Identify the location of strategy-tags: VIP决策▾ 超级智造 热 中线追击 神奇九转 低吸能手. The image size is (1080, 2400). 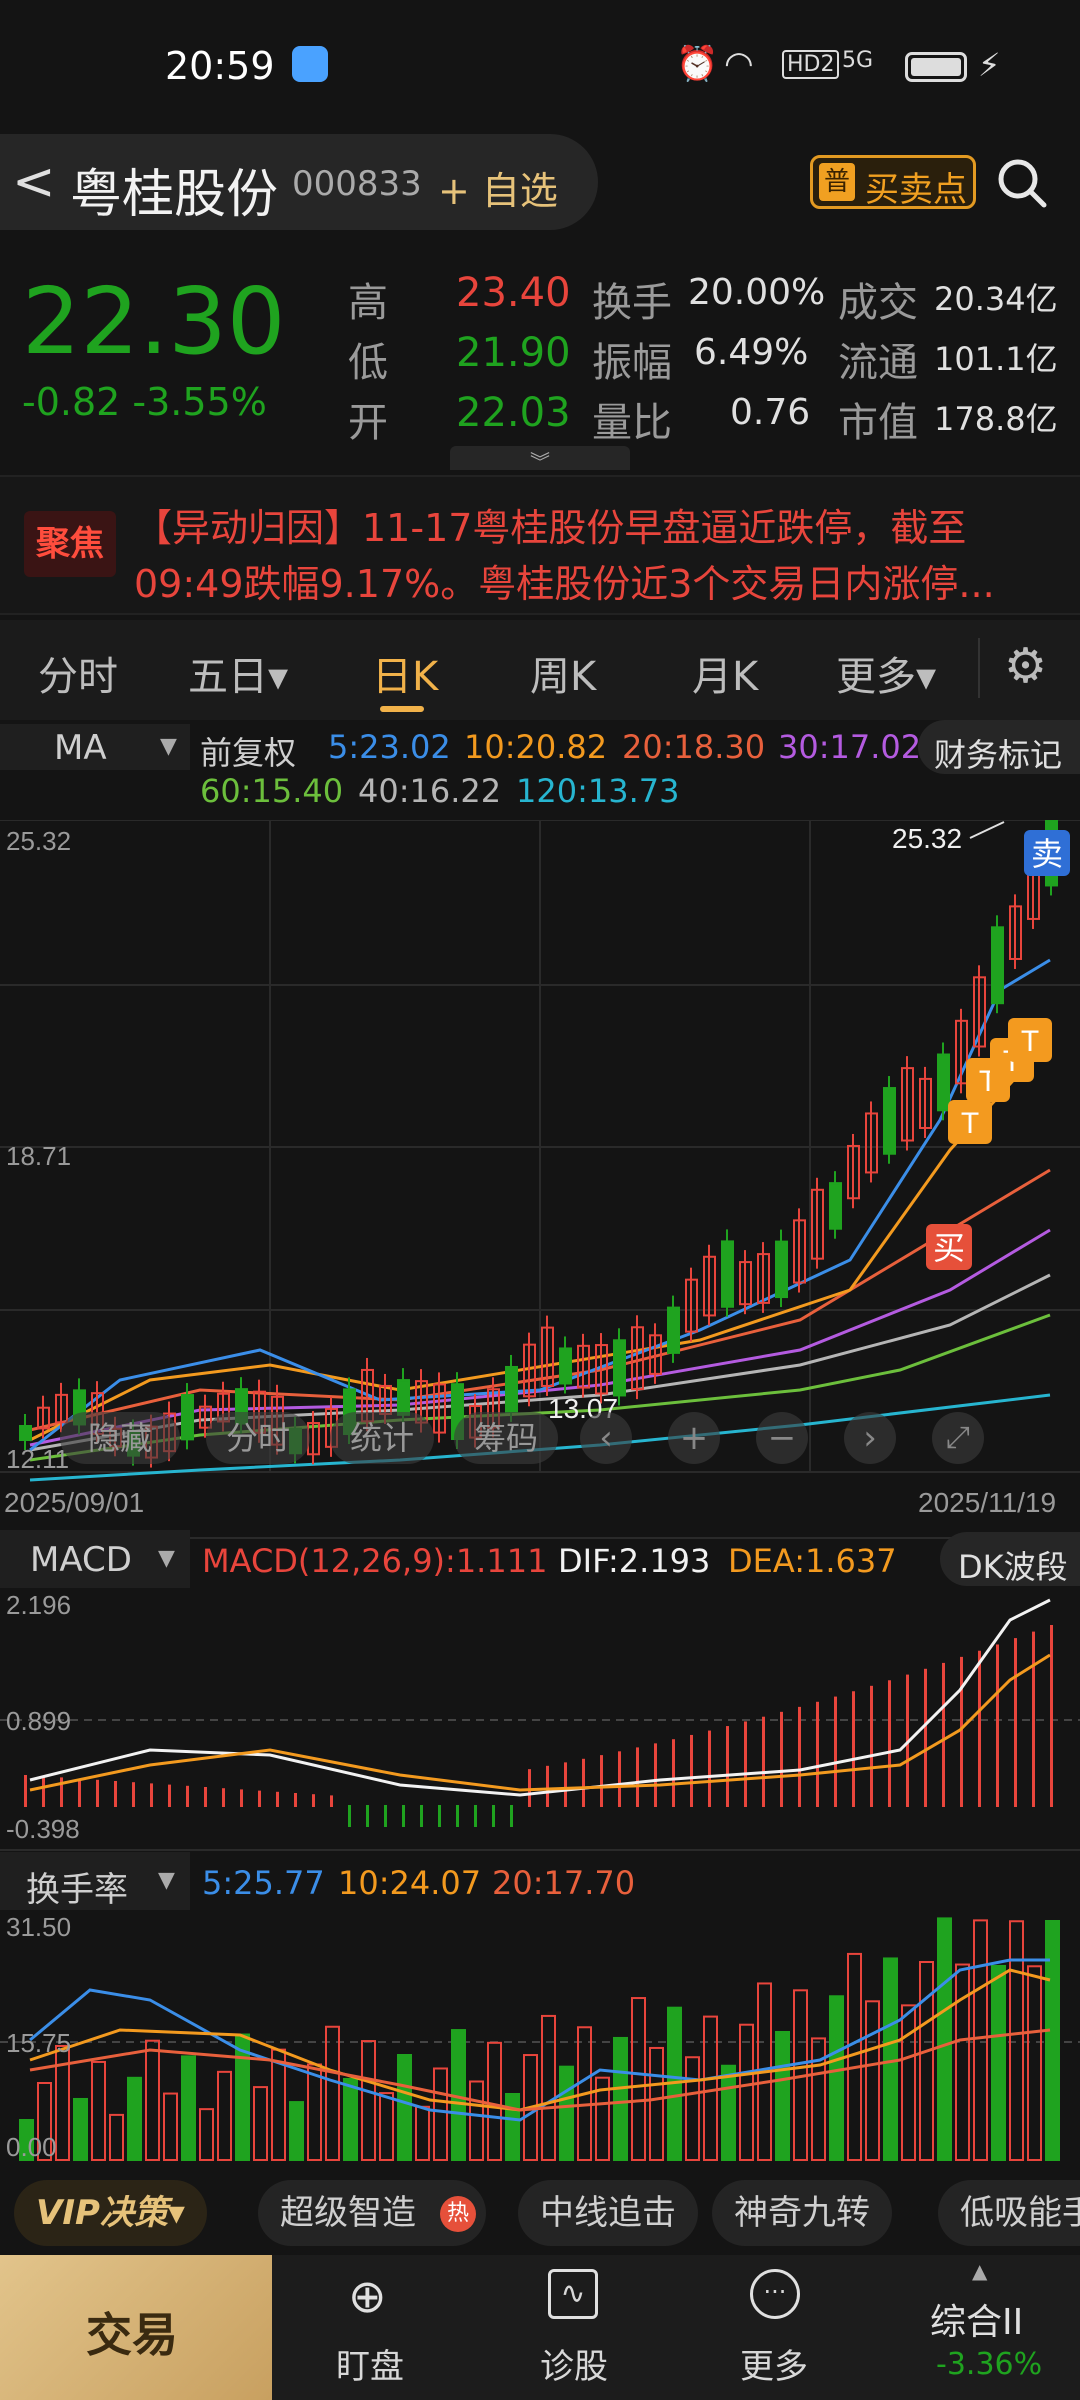
(540, 2216).